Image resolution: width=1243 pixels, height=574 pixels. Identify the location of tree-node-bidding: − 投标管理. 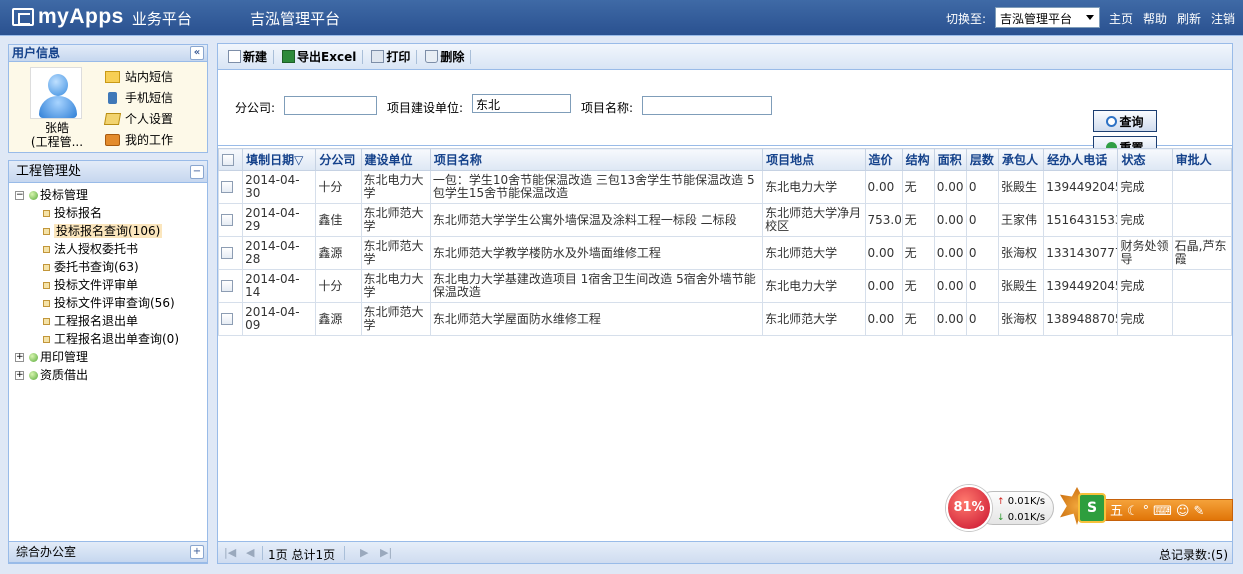
(97, 195).